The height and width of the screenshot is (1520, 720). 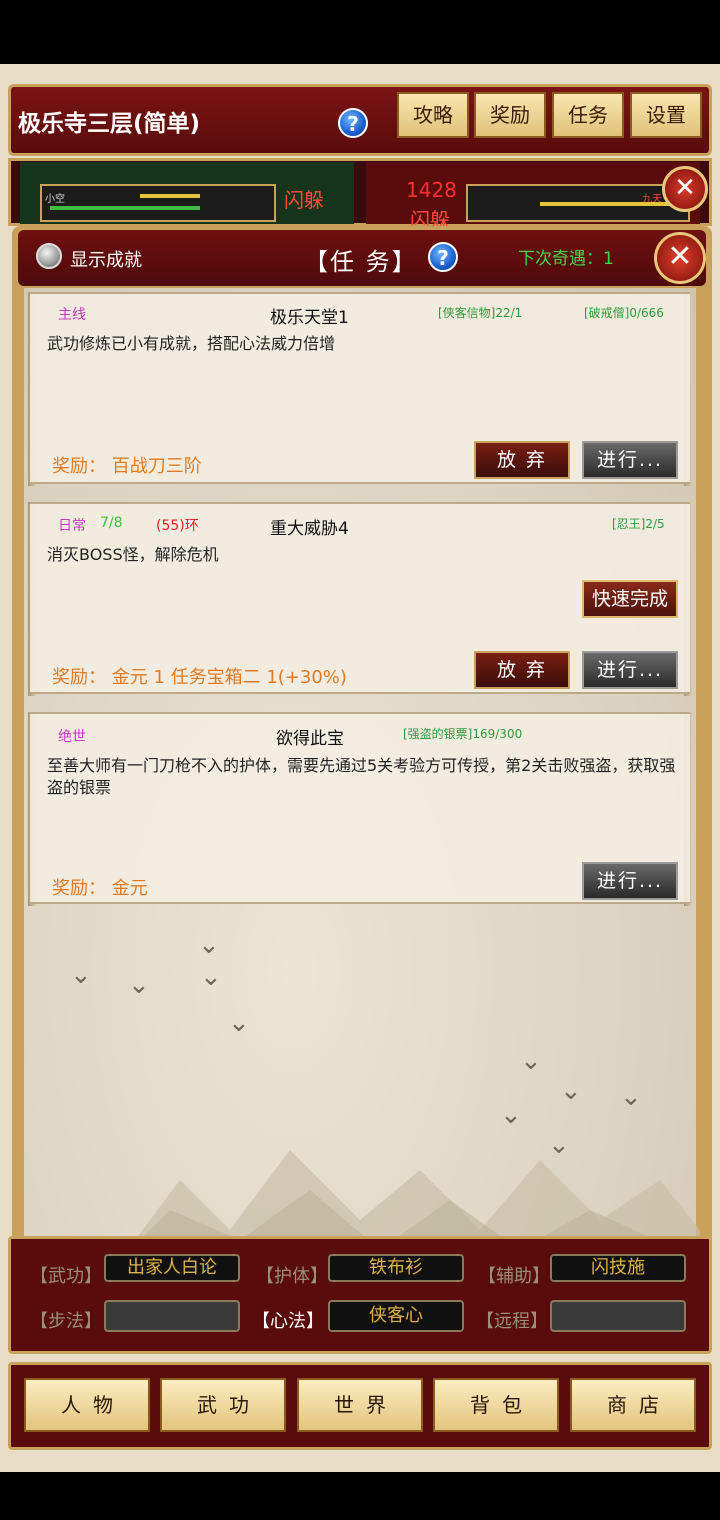 I want to click on enemy-name: 小空, so click(x=55, y=199).